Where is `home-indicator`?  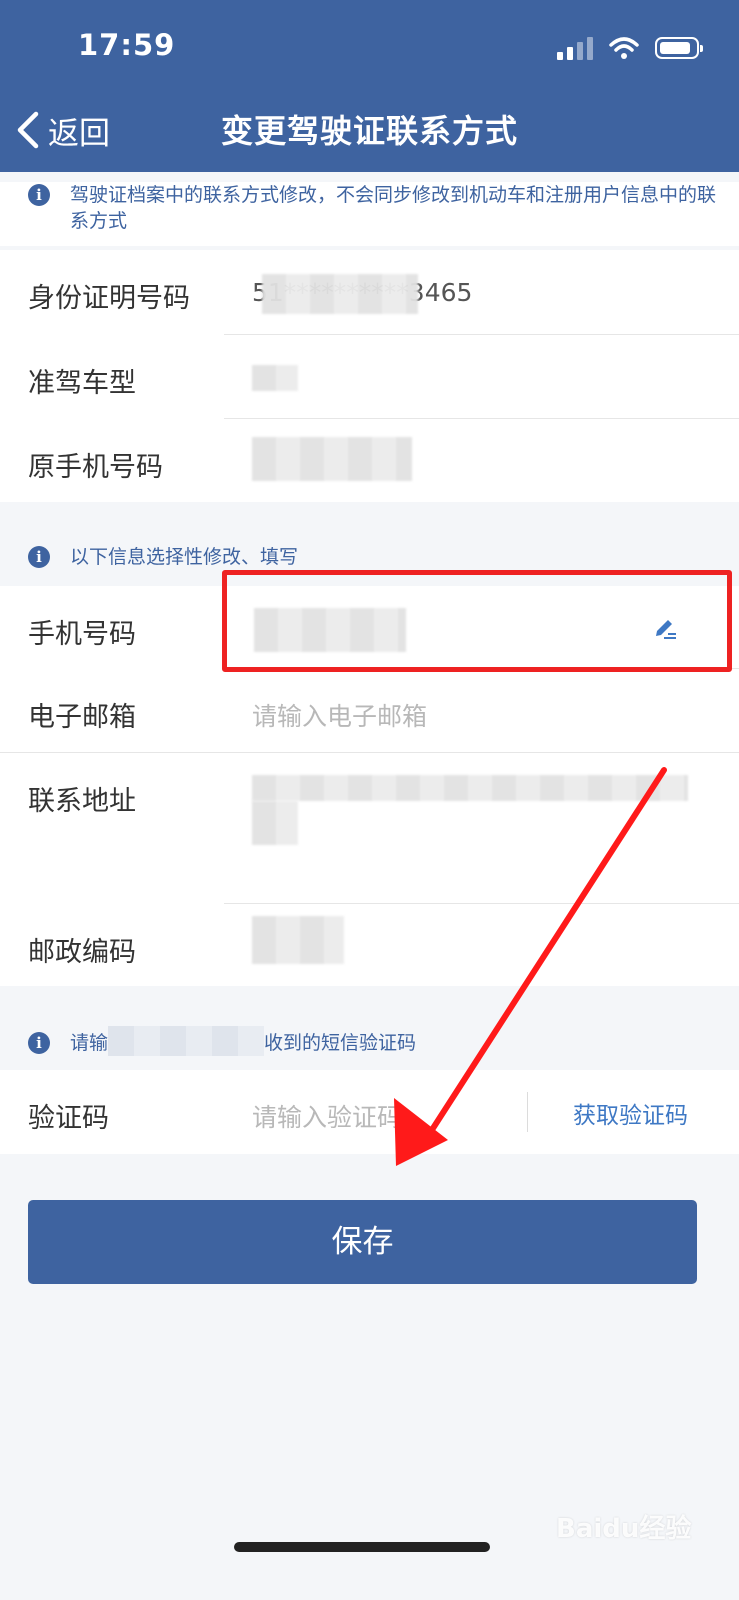
home-indicator is located at coordinates (362, 1547).